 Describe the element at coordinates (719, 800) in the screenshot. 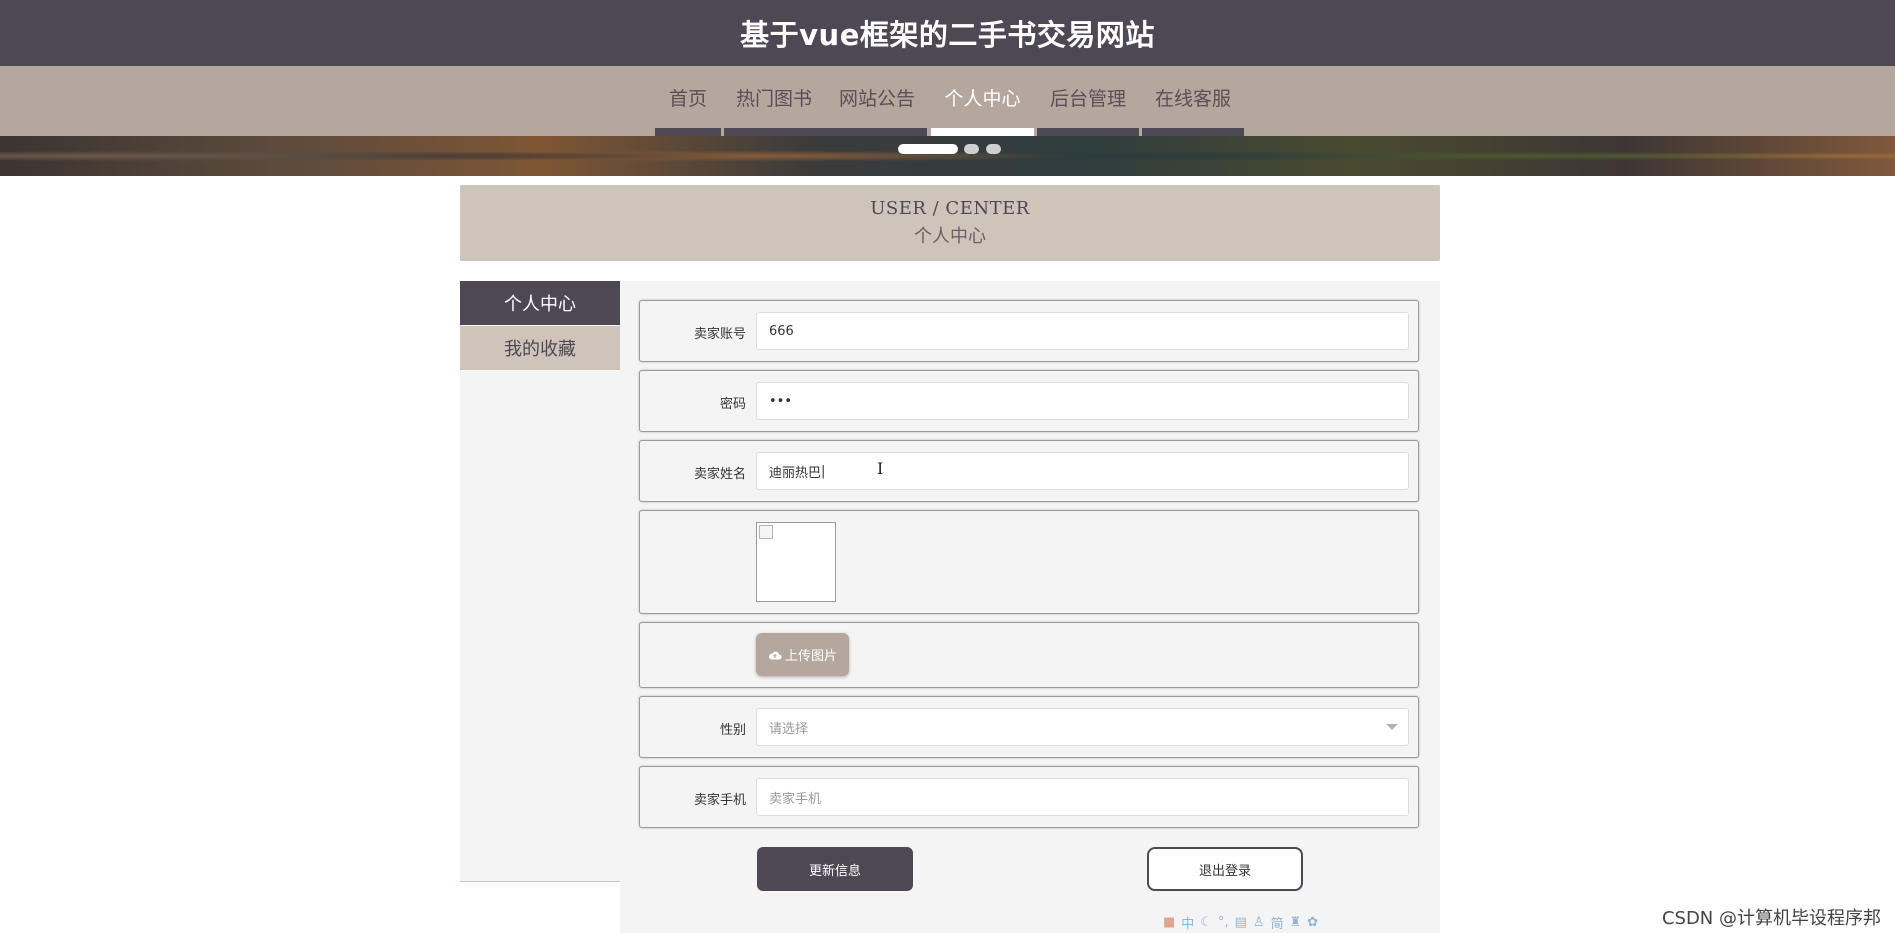

I see `phone-label: 卖家手机` at that location.